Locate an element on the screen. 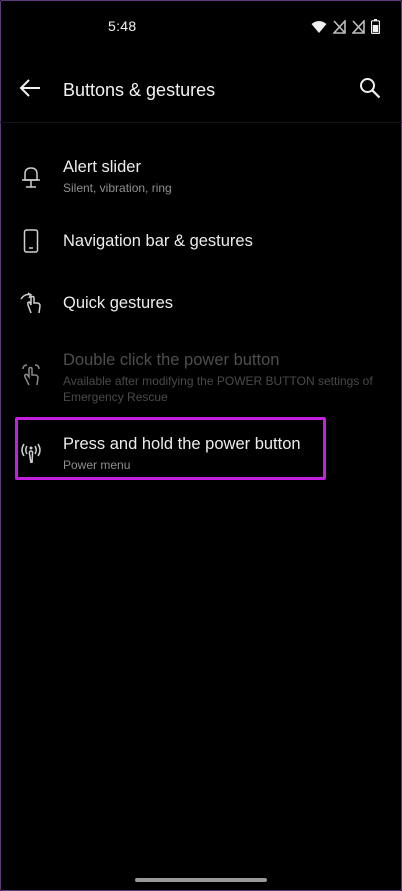  setting-subtitle: Silent, vibration, ring is located at coordinates (117, 188).